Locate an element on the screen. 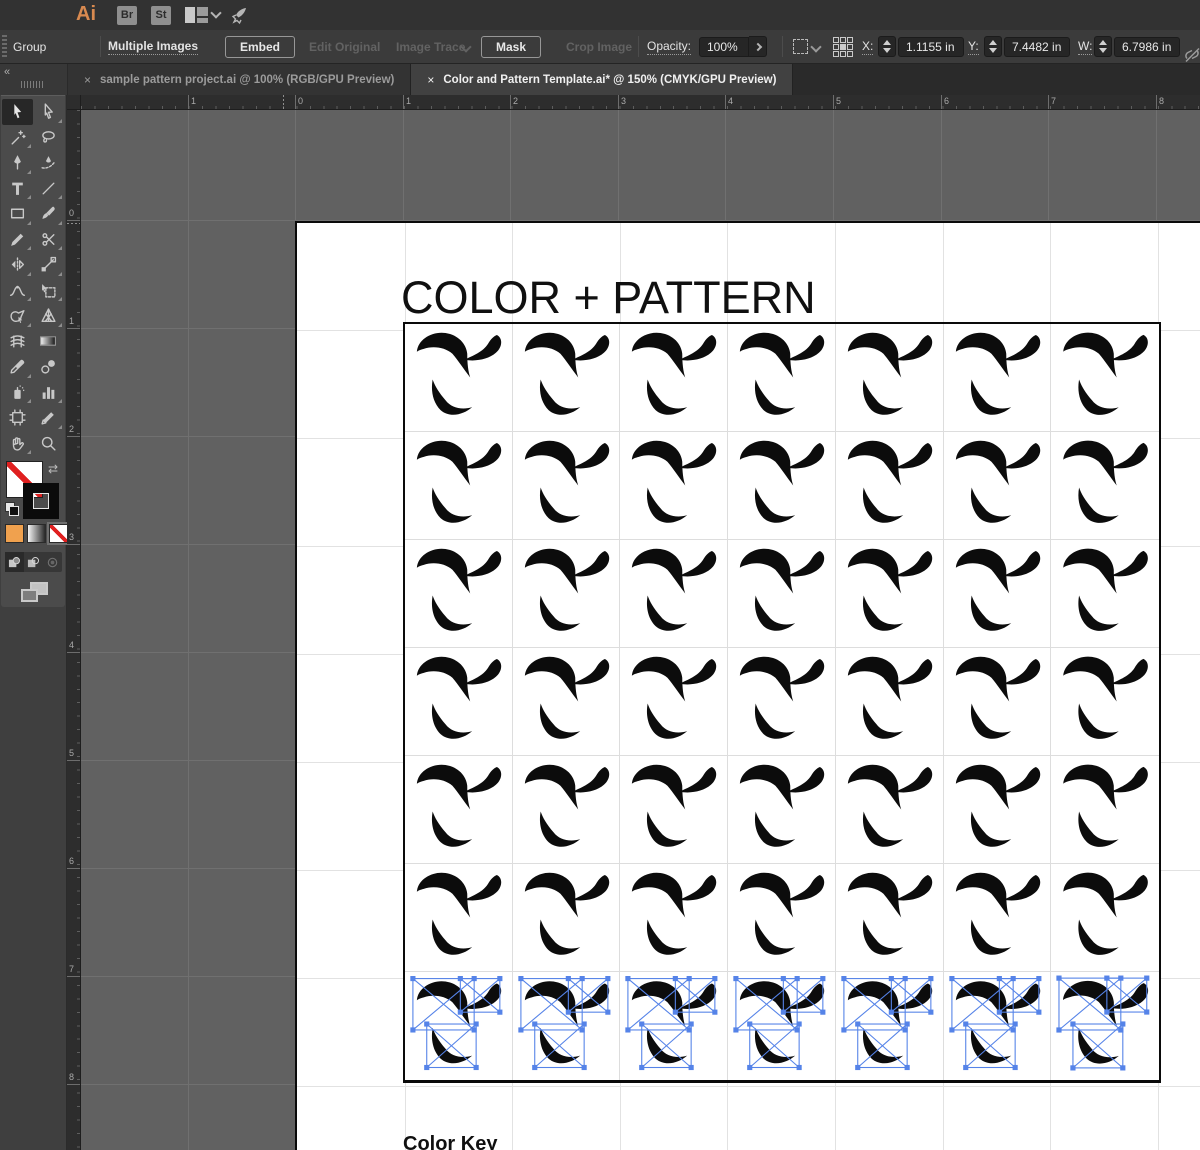 The height and width of the screenshot is (1150, 1200). bounding-box-chevron-icon is located at coordinates (816, 46).